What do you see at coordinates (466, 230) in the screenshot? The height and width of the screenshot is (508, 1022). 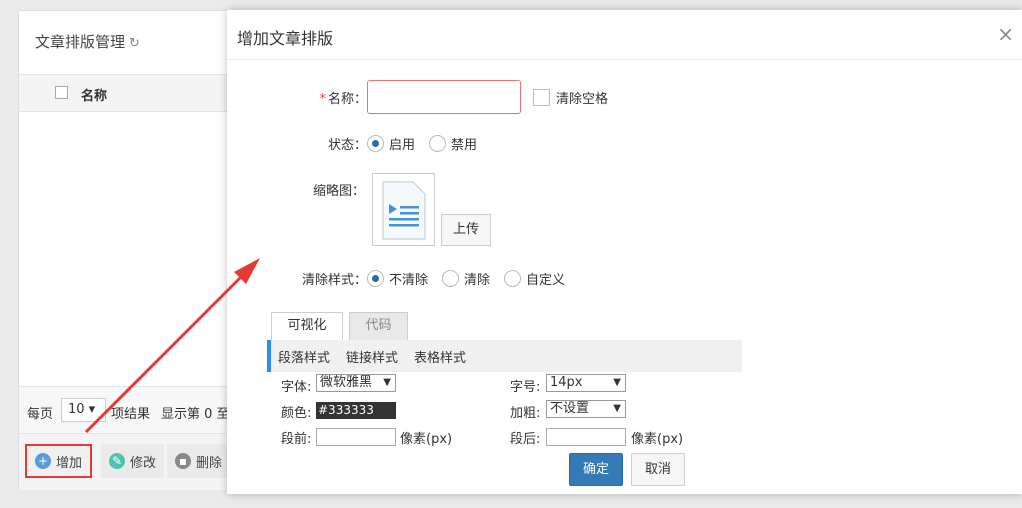 I see `upload-button: 上传` at bounding box center [466, 230].